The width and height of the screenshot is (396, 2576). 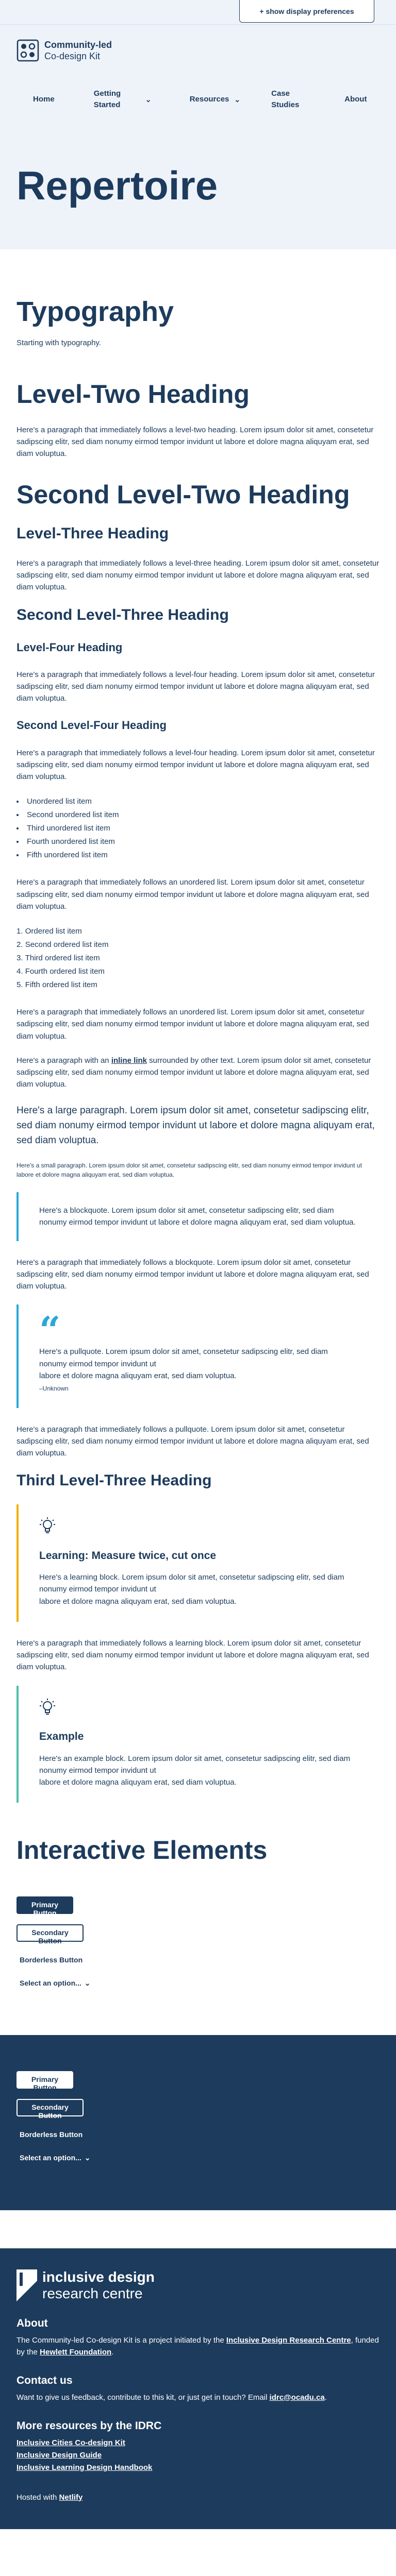 What do you see at coordinates (128, 1555) in the screenshot?
I see `learning-title: Learning: Measure twice, cut once` at bounding box center [128, 1555].